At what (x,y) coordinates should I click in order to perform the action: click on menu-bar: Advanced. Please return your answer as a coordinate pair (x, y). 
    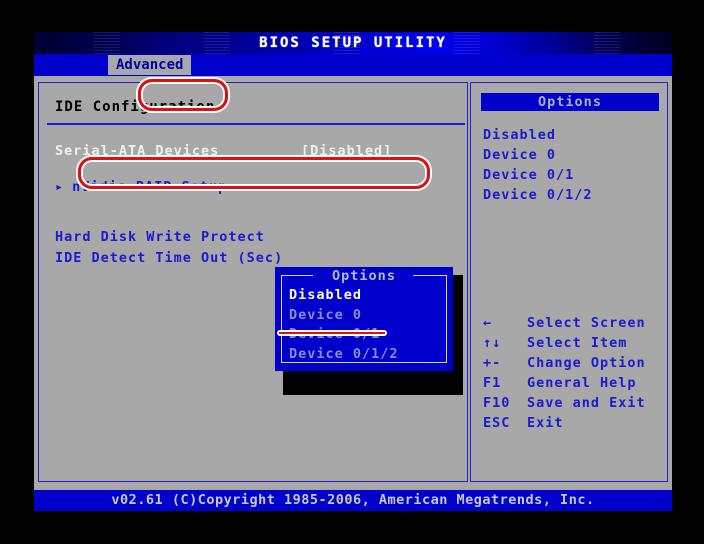
    Looking at the image, I should click on (353, 65).